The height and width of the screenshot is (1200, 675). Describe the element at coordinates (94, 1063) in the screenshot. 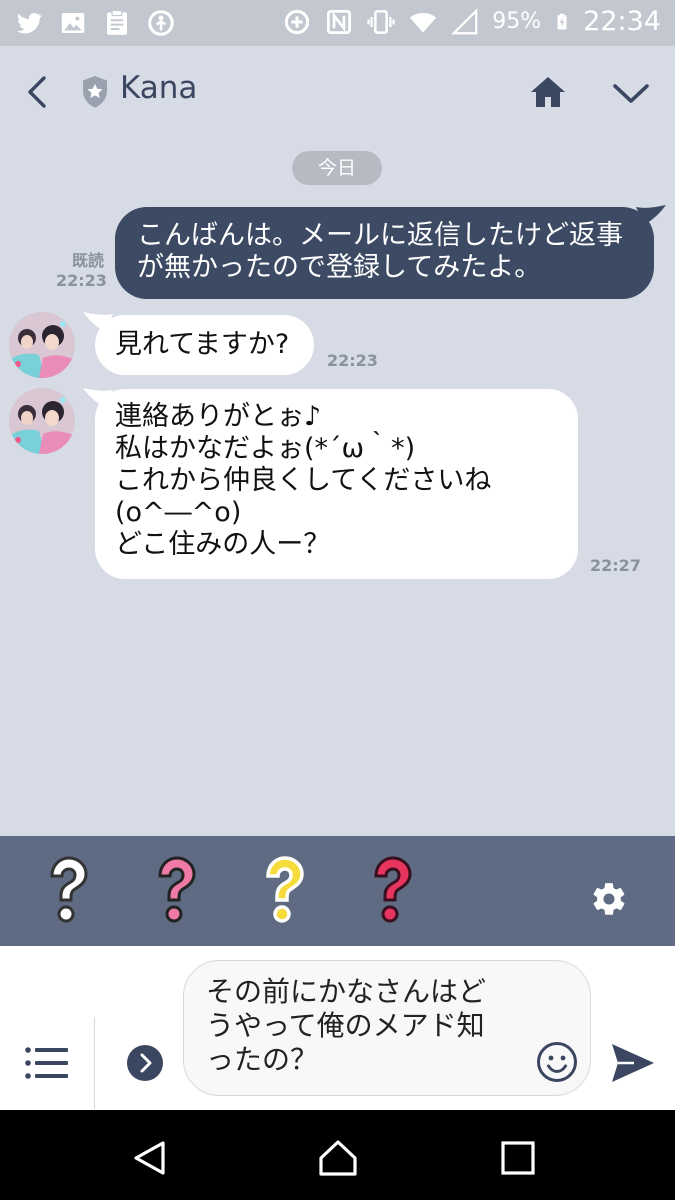

I see `divider` at that location.